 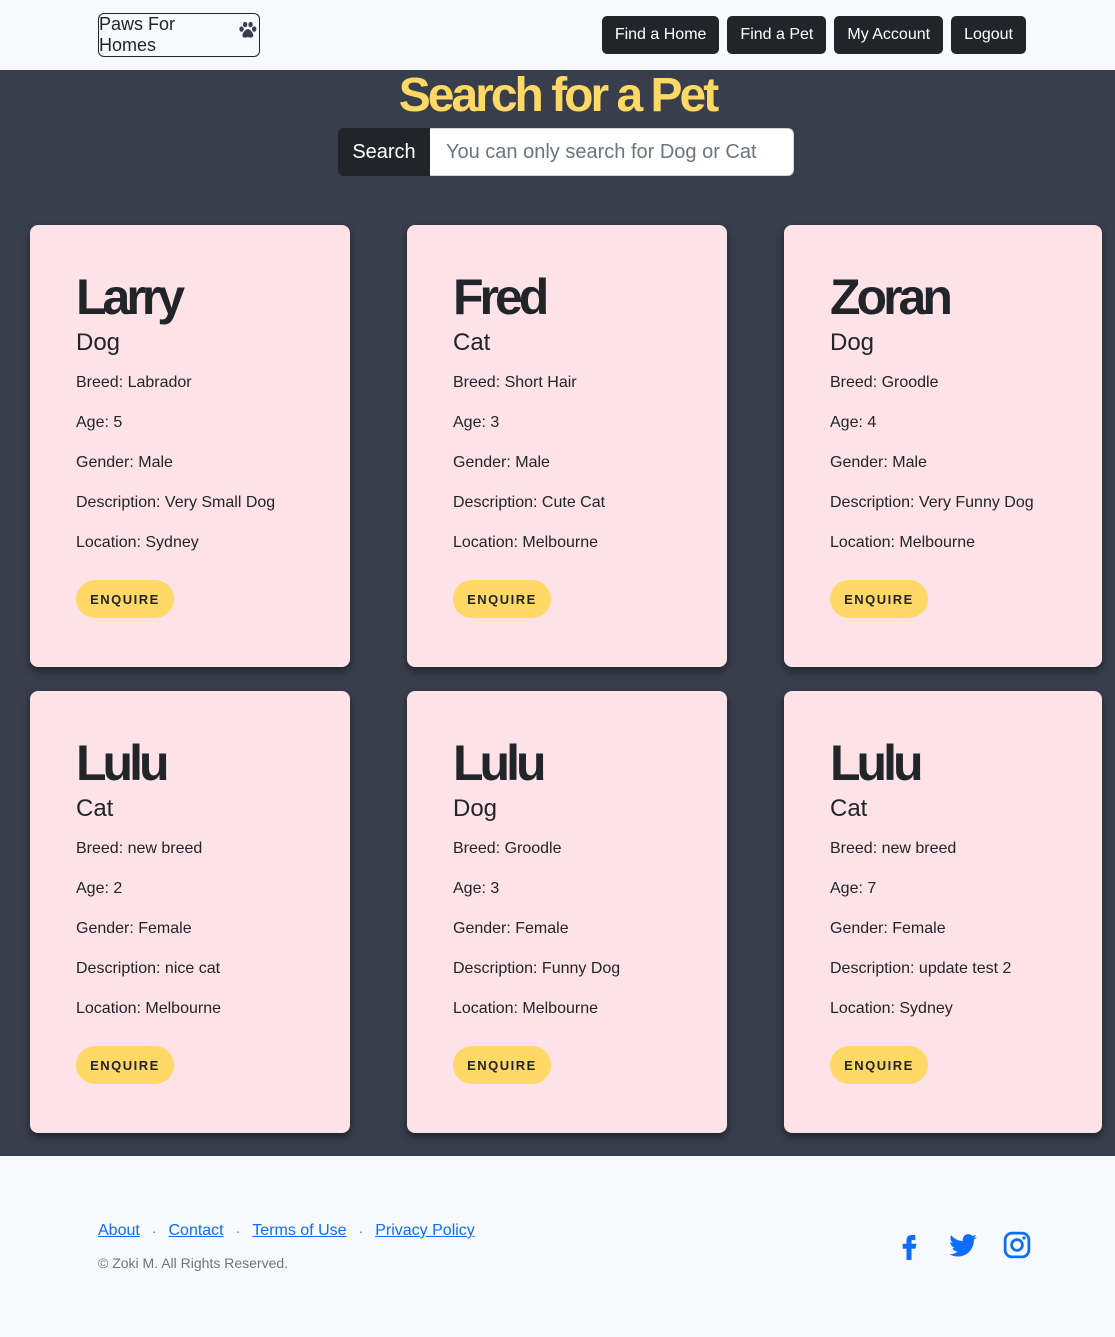 I want to click on pet-age: Age: 4, so click(x=853, y=422).